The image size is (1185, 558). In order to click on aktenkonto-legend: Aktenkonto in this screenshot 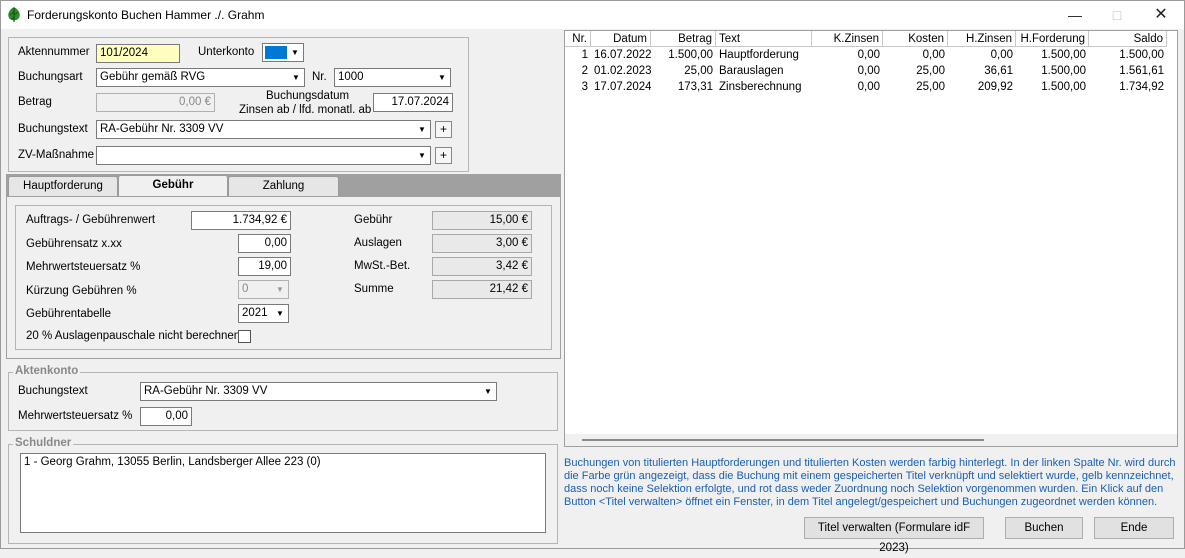, I will do `click(47, 371)`.